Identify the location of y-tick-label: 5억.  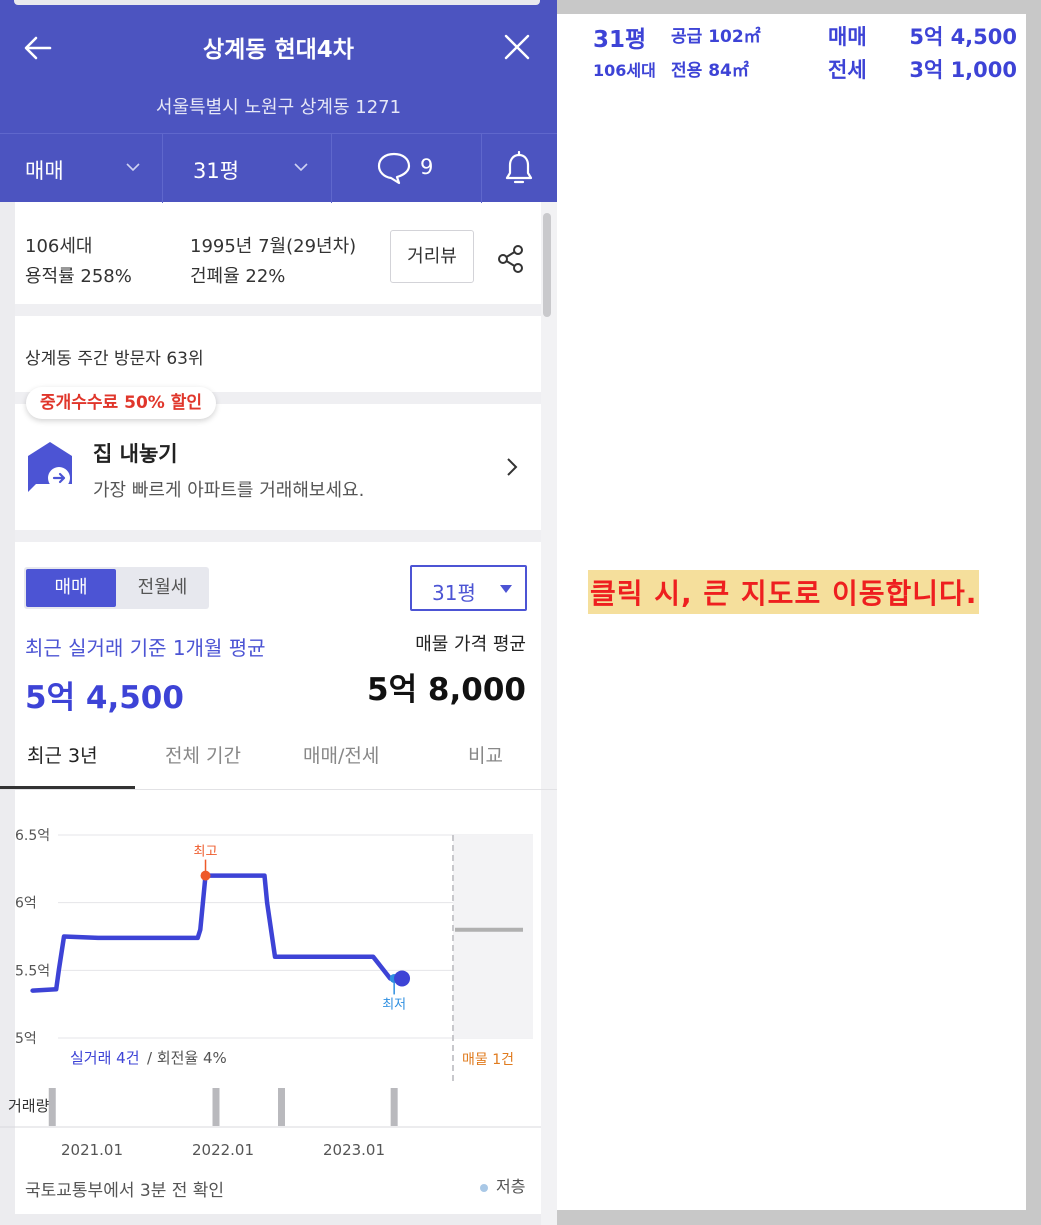
(26, 1039).